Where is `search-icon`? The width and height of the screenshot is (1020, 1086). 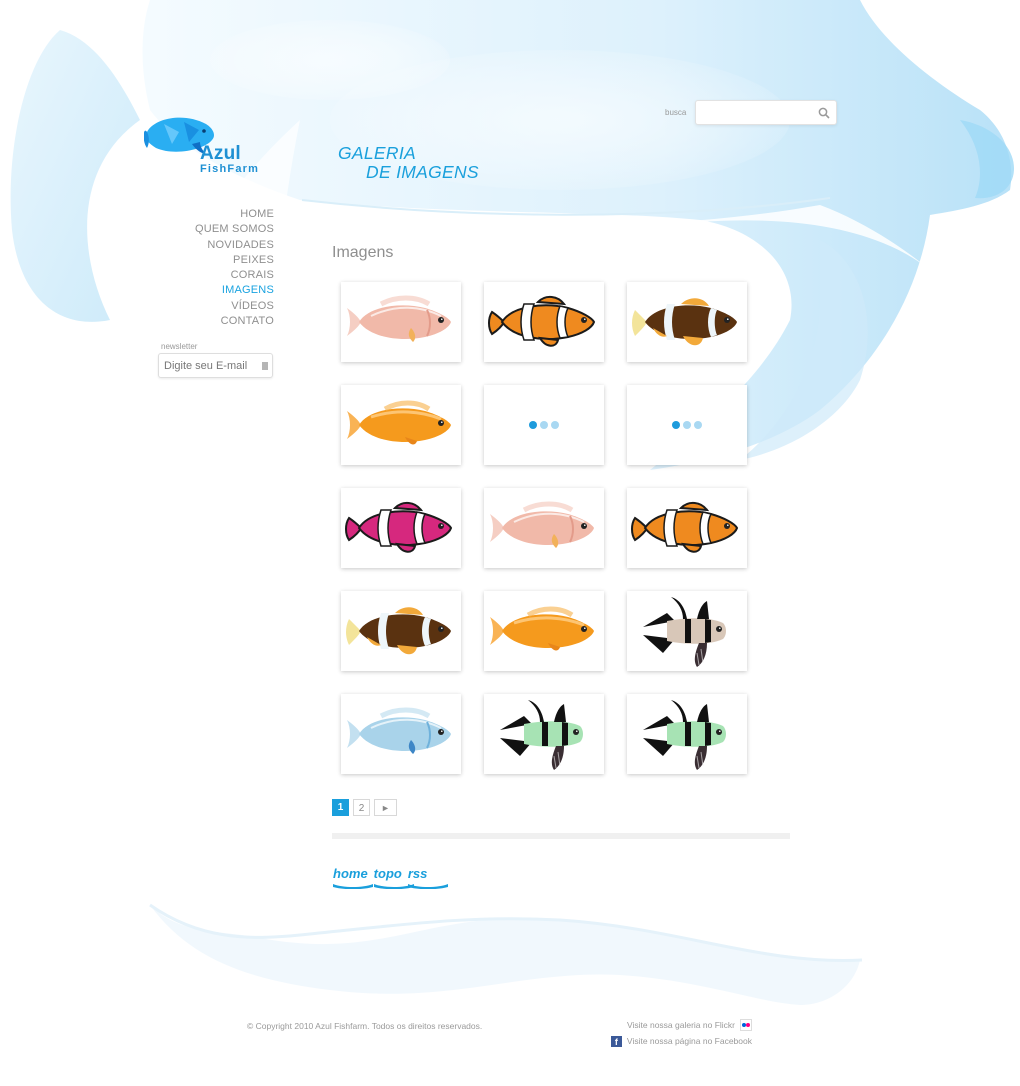
search-icon is located at coordinates (824, 113).